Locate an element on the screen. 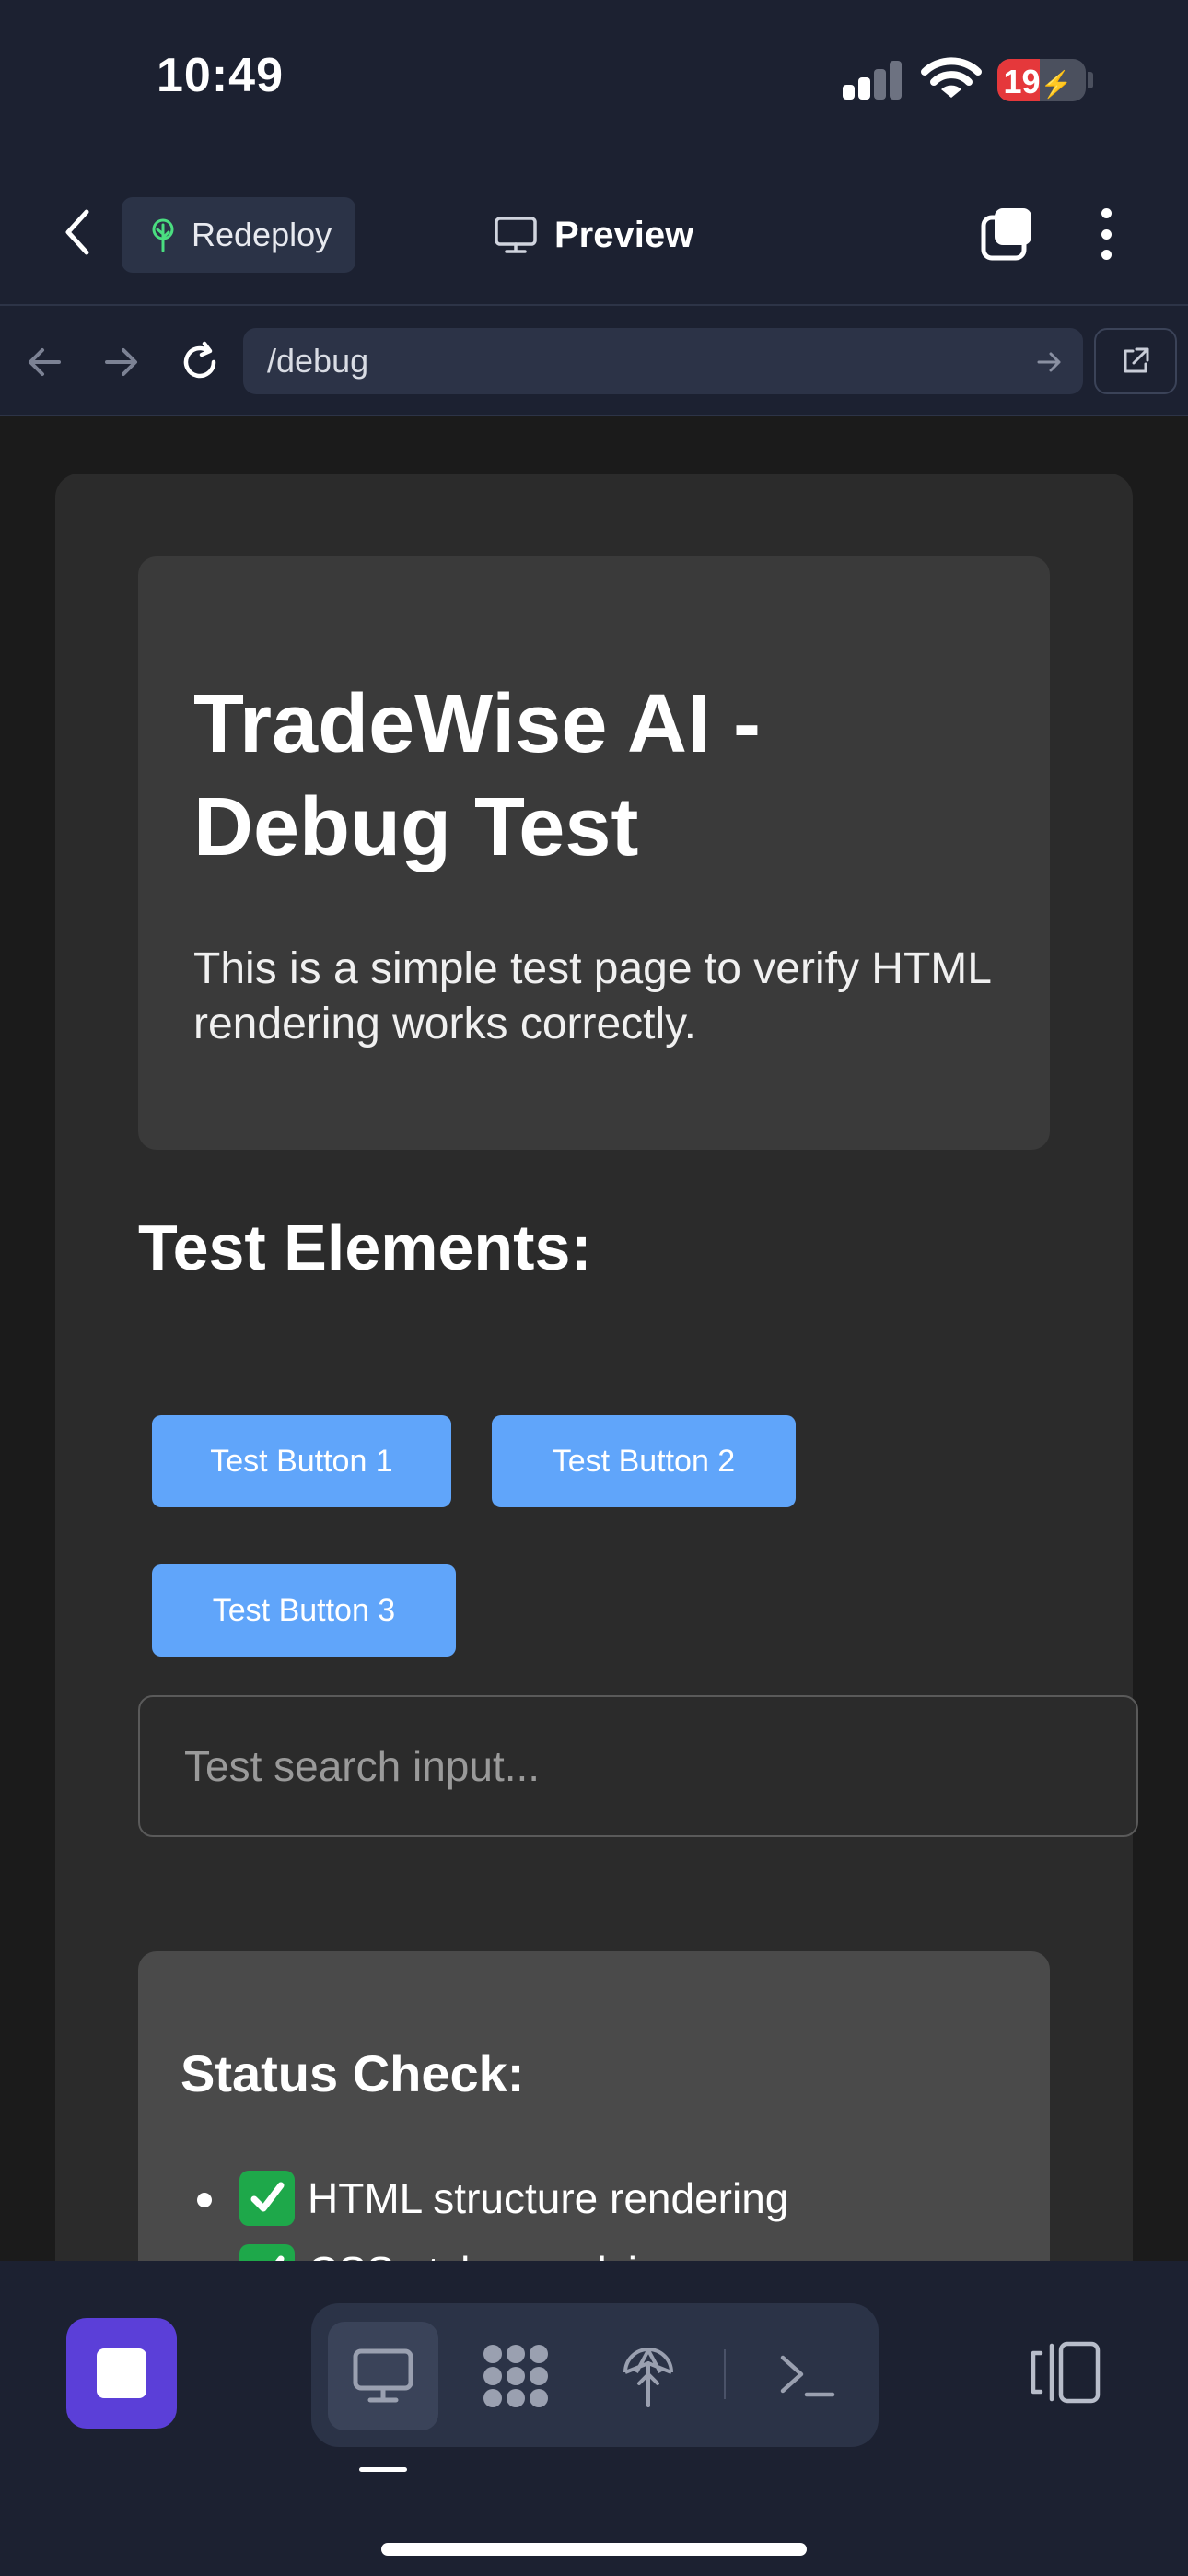 The image size is (1188, 2576). deploy-icon is located at coordinates (648, 2377).